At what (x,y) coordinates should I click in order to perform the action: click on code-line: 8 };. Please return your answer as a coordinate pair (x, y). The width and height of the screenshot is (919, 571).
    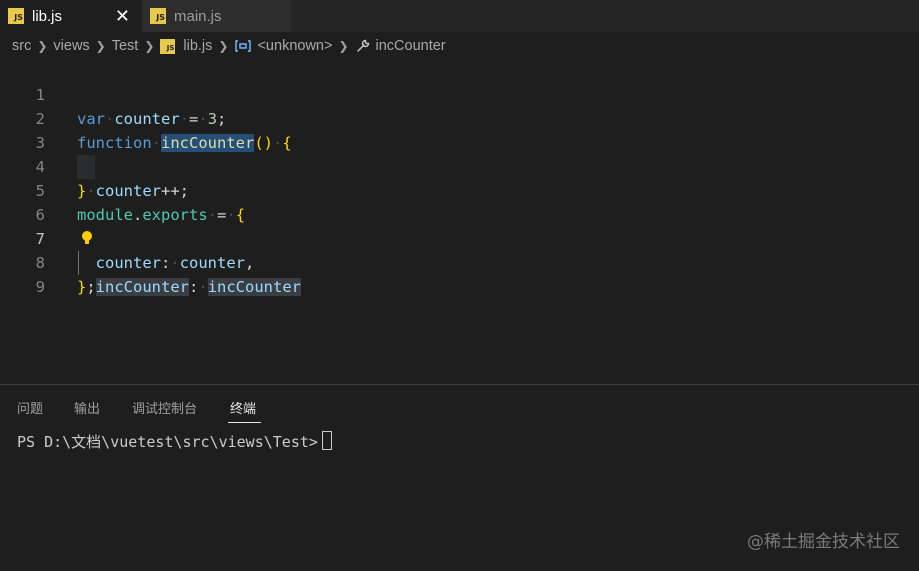
    Looking at the image, I should click on (459, 261).